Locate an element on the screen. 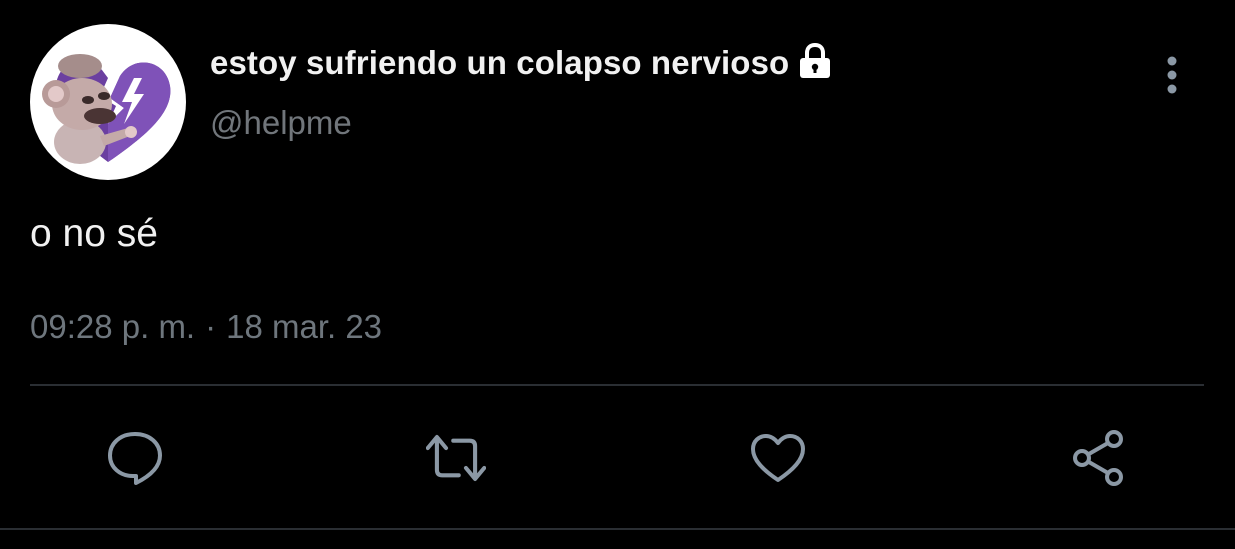 Image resolution: width=1235 pixels, height=549 pixels. retweet-icon is located at coordinates (456, 458).